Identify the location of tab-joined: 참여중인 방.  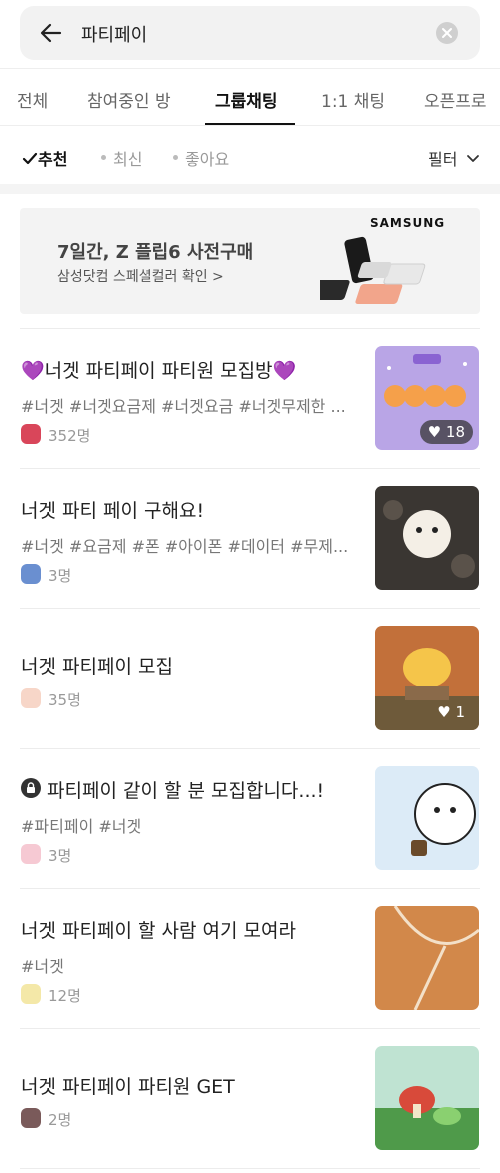
(129, 99).